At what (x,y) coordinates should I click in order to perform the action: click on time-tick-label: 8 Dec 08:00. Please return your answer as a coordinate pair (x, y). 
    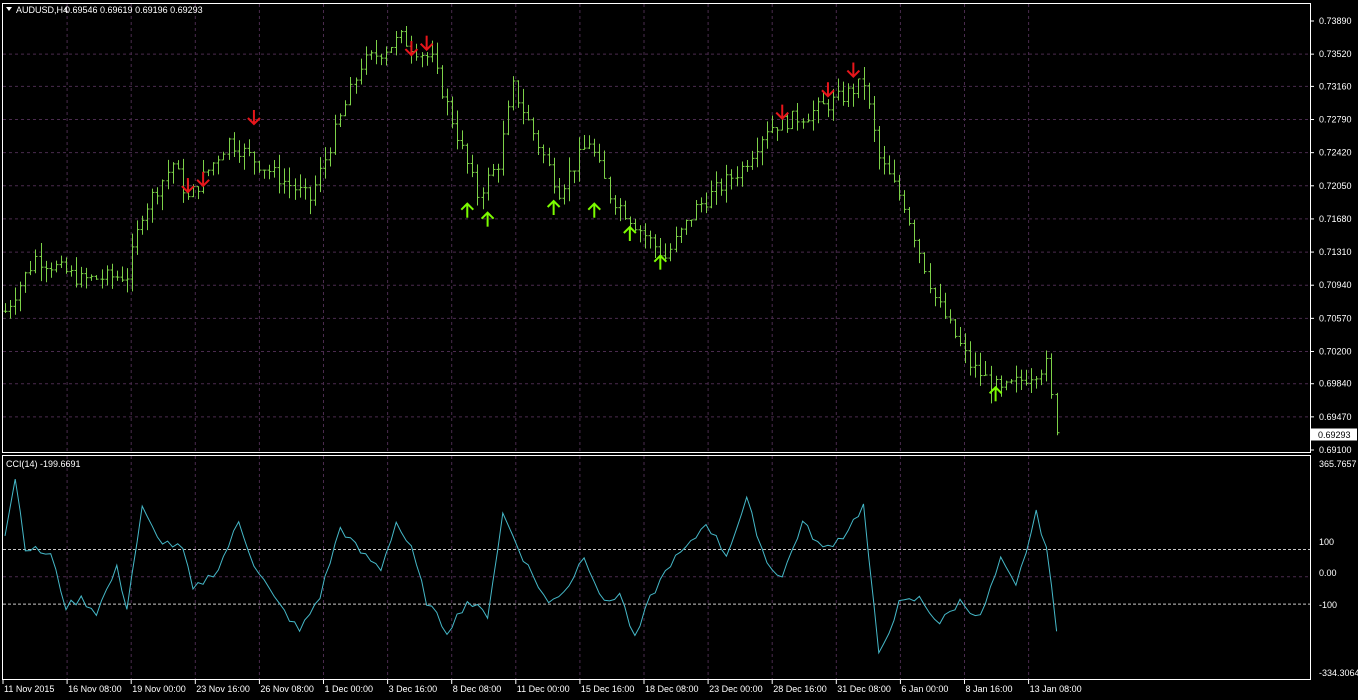
    Looking at the image, I should click on (477, 689).